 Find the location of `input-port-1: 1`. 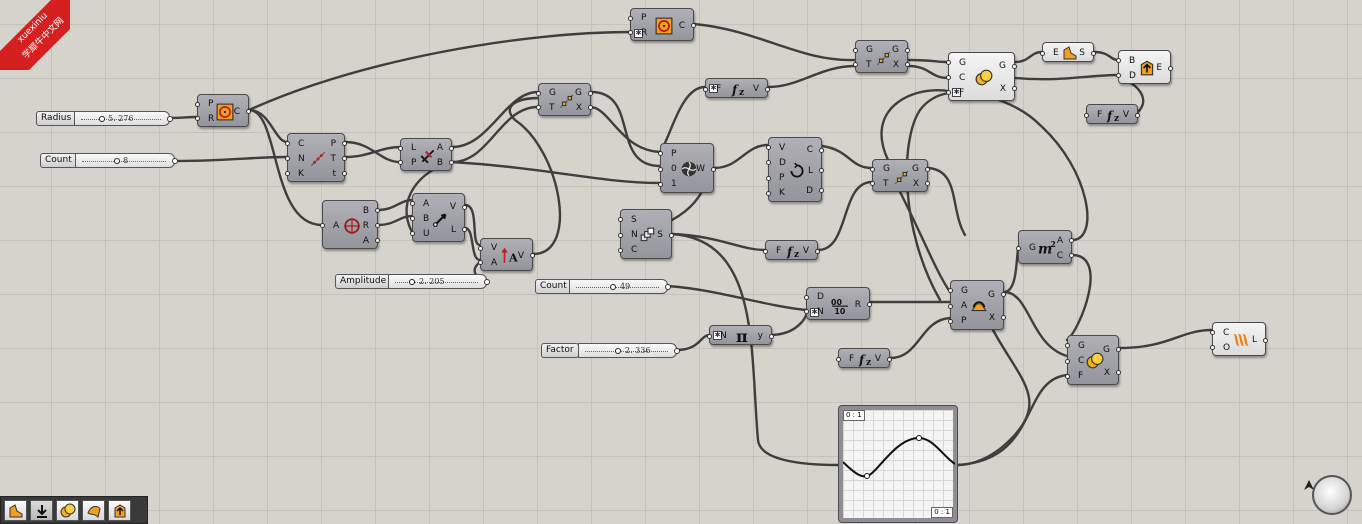

input-port-1: 1 is located at coordinates (674, 184).